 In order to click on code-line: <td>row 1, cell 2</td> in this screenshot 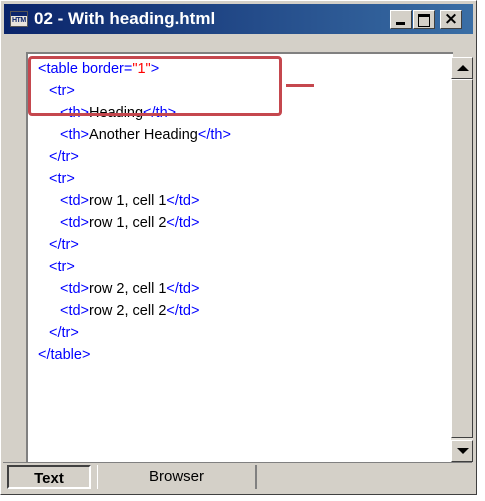, I will do `click(130, 223)`.